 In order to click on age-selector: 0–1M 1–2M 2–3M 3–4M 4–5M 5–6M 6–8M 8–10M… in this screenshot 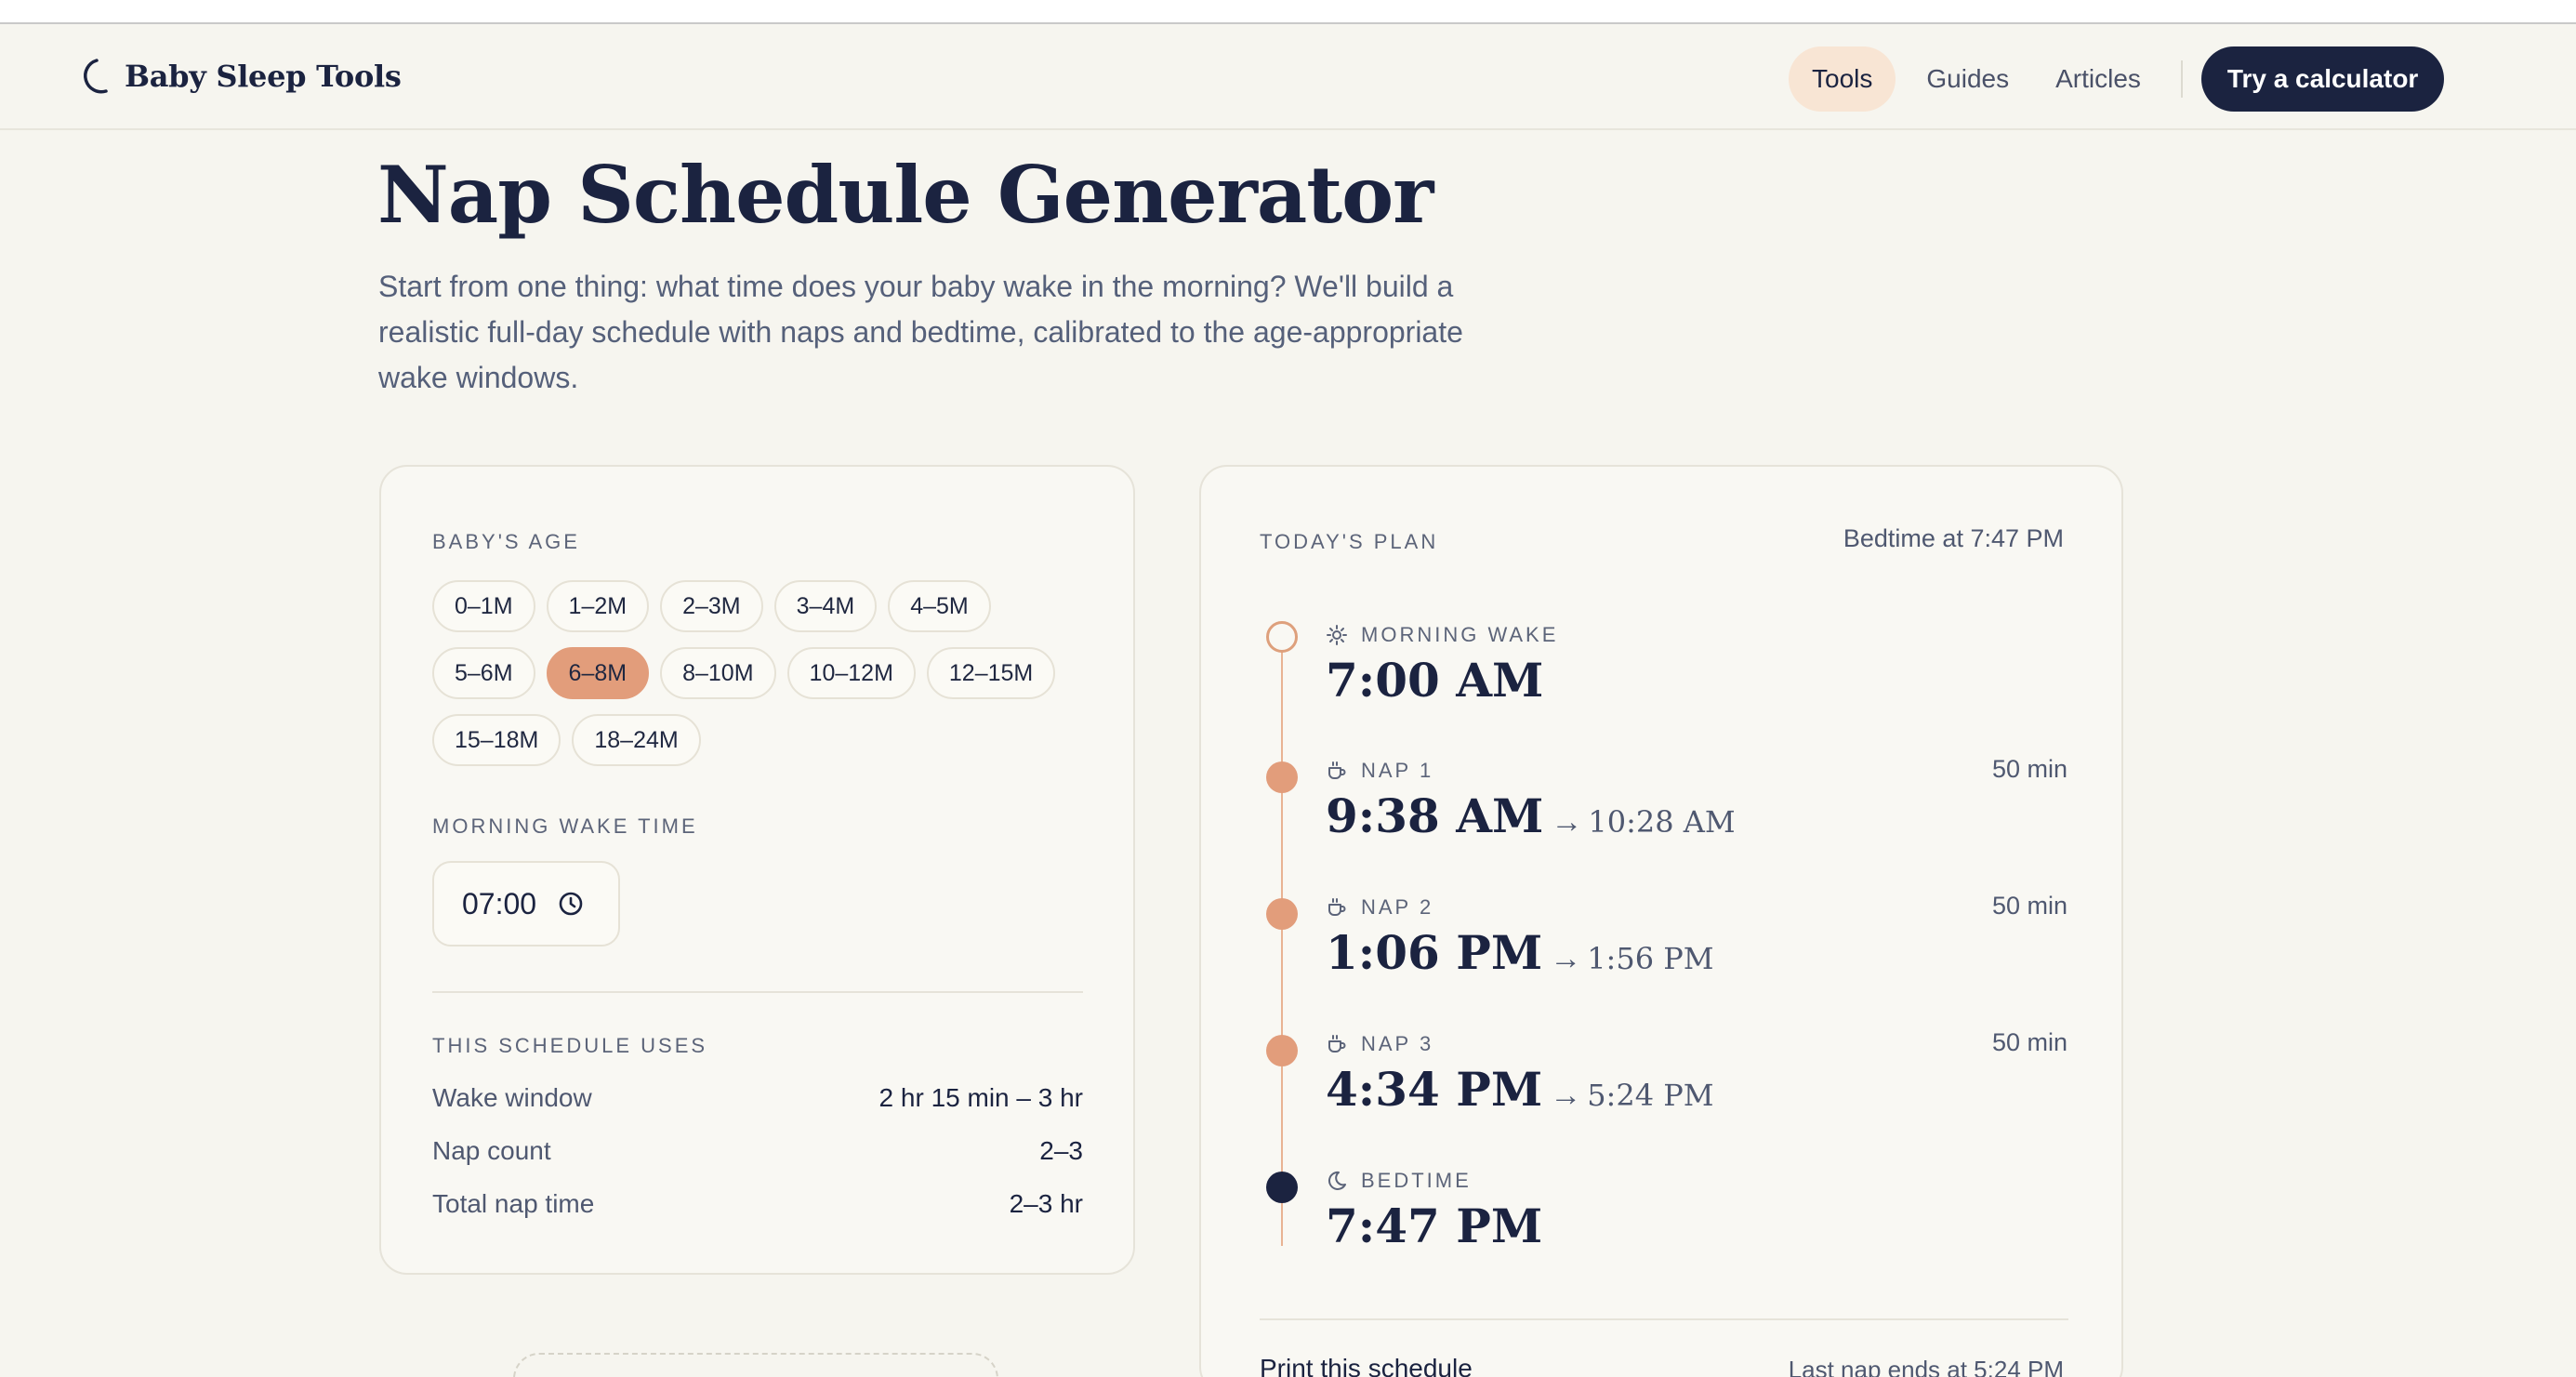, I will do `click(757, 680)`.